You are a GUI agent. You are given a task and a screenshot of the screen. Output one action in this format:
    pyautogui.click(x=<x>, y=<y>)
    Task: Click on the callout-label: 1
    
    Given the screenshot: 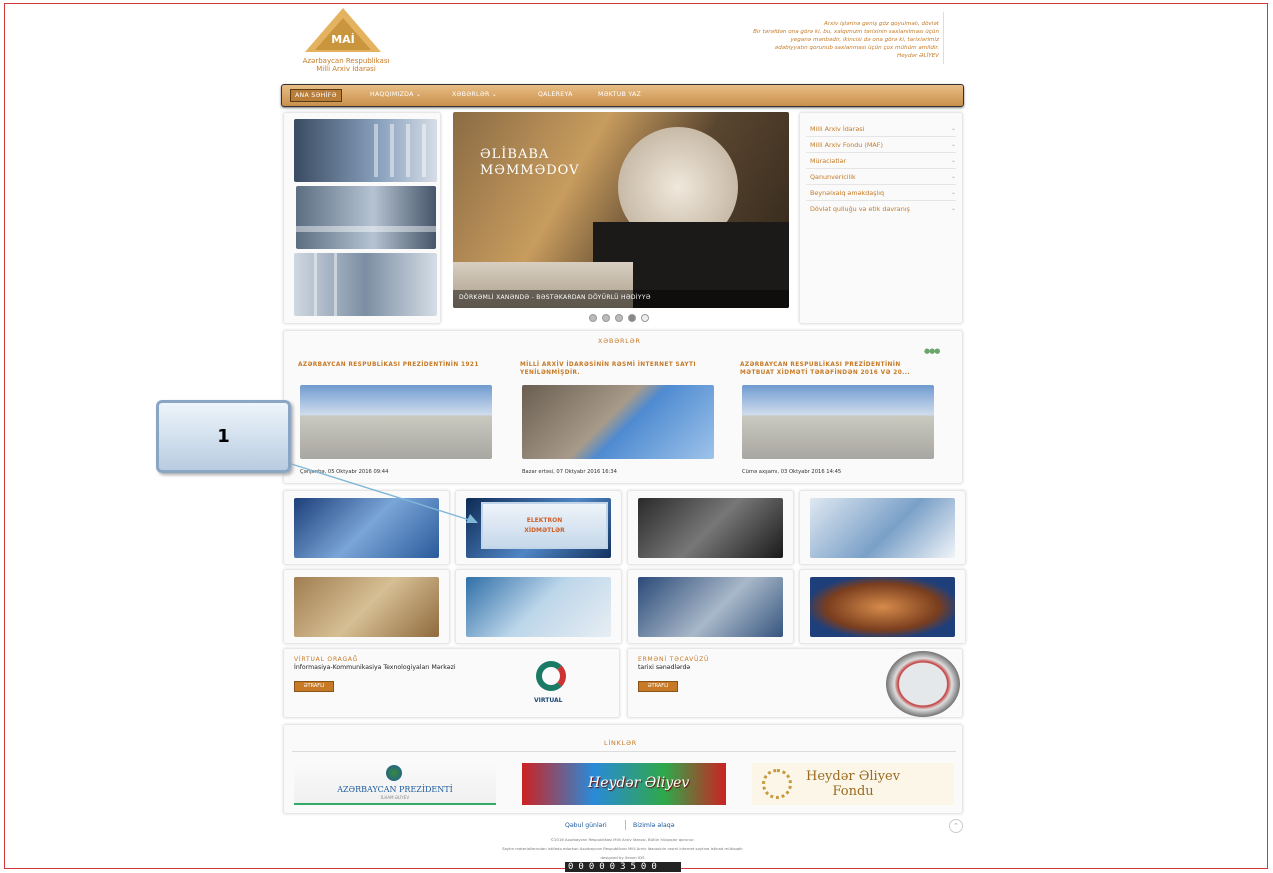 What is the action you would take?
    pyautogui.click(x=223, y=436)
    